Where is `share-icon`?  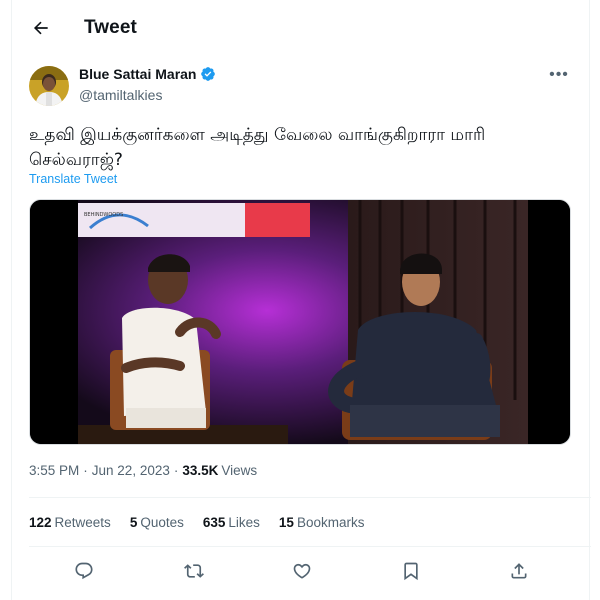
share-icon is located at coordinates (519, 571).